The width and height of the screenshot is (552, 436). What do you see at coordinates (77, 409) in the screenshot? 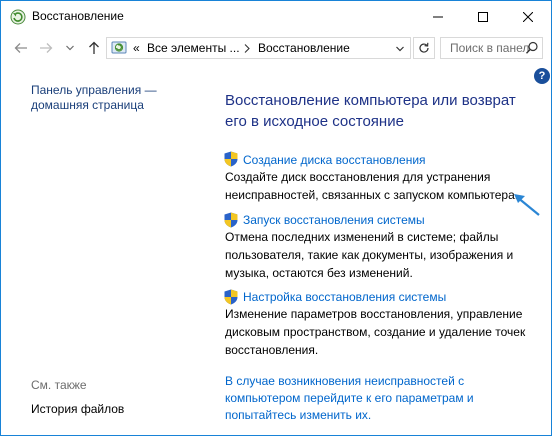
I see `file-history-link: История файлов` at bounding box center [77, 409].